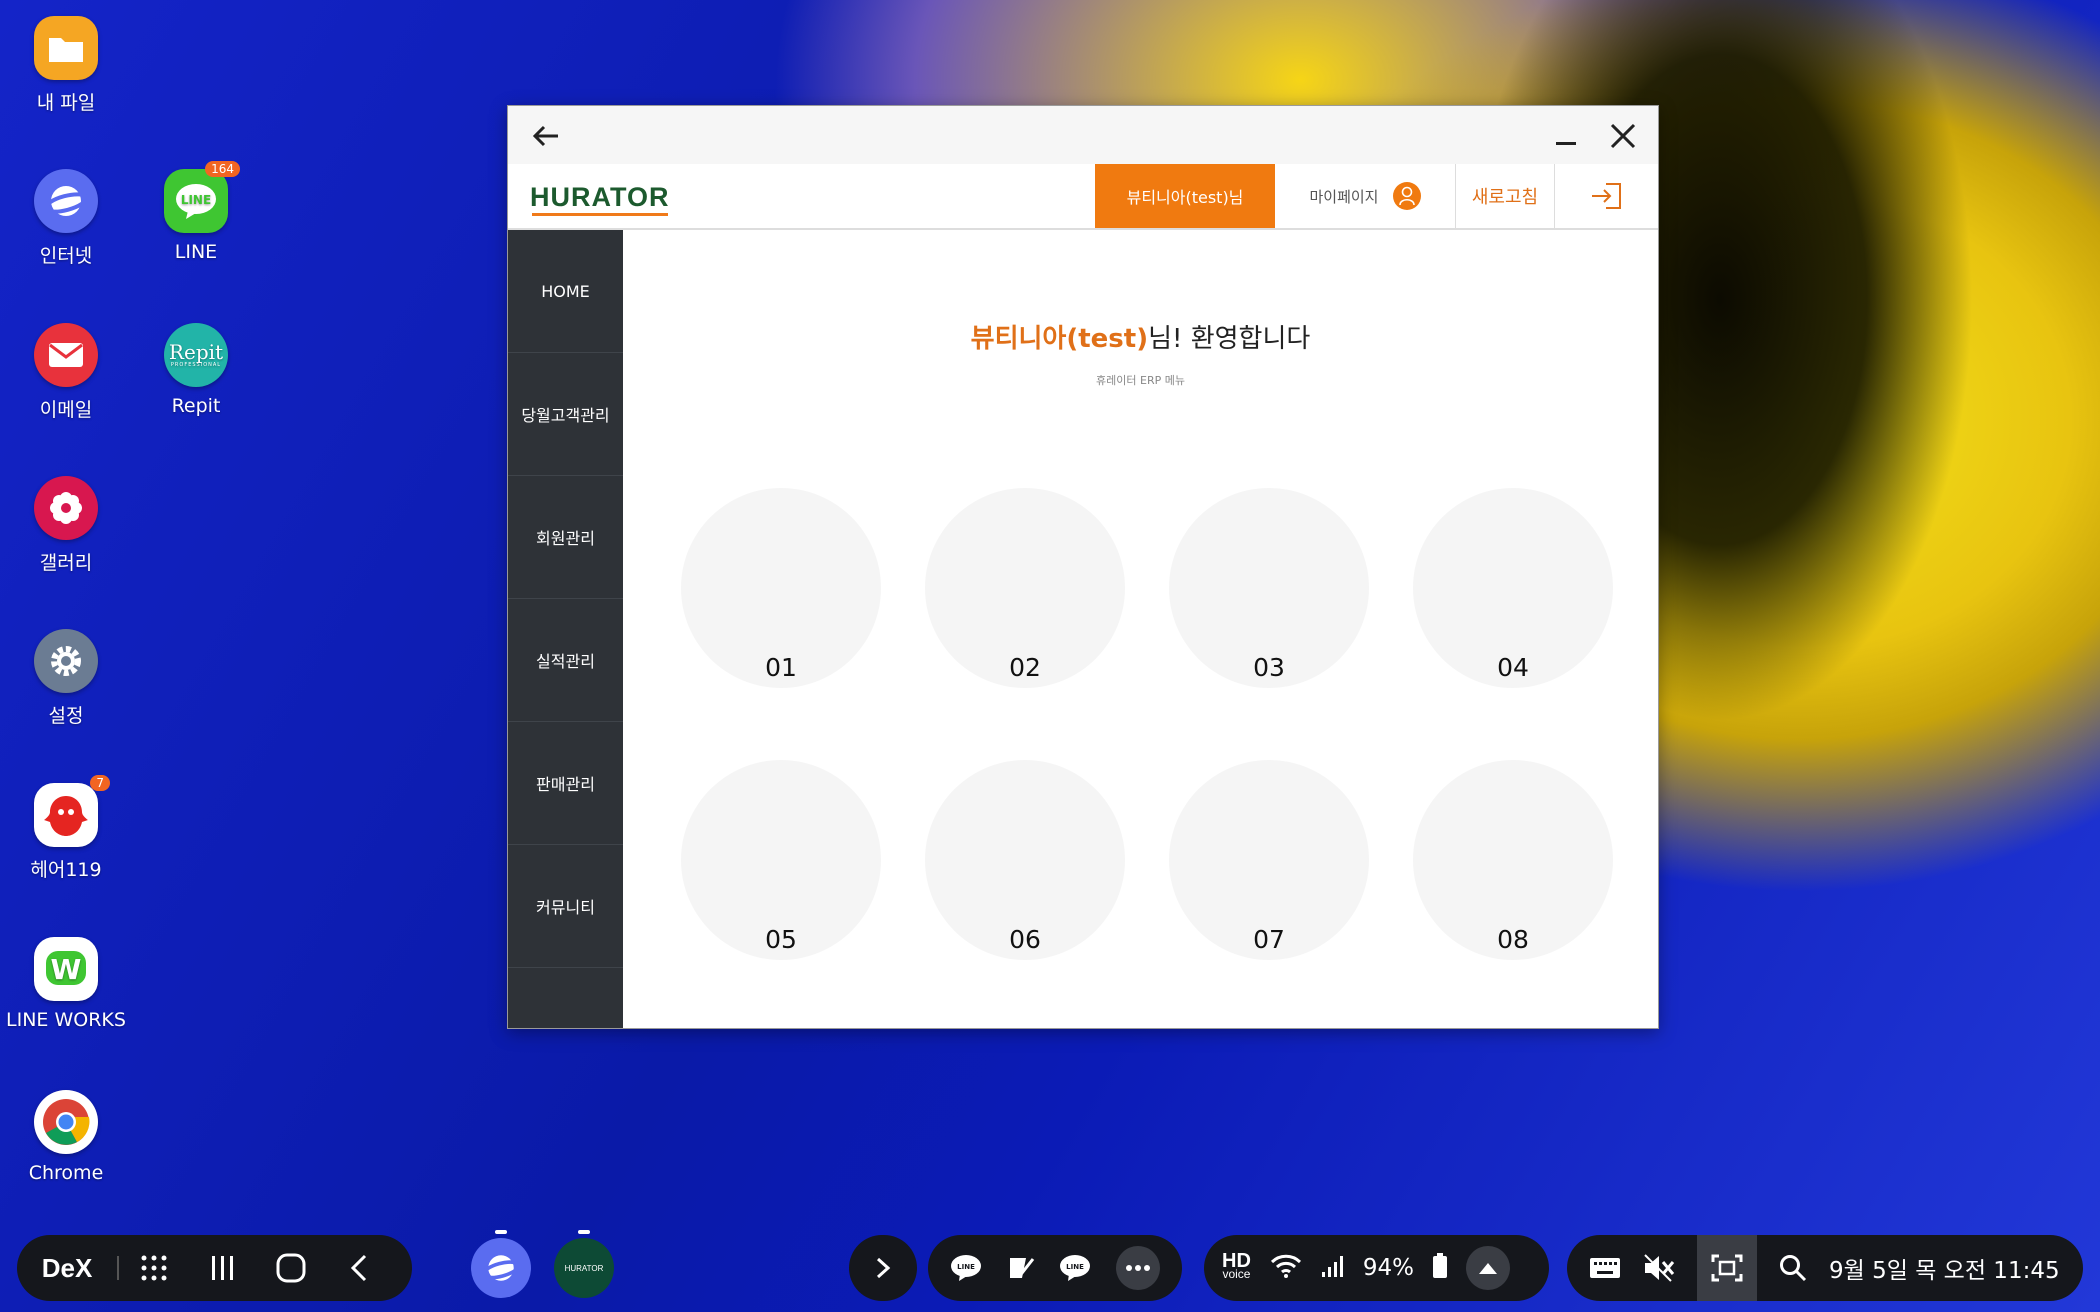 The image size is (2100, 1312). What do you see at coordinates (196, 406) in the screenshot?
I see `desktop-icon-label: Repit` at bounding box center [196, 406].